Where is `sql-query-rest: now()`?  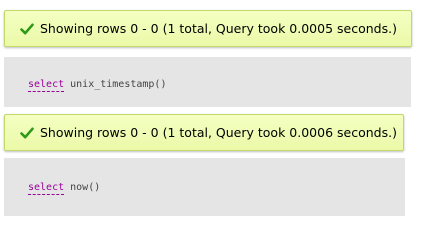
sql-query-rest: now() is located at coordinates (82, 187).